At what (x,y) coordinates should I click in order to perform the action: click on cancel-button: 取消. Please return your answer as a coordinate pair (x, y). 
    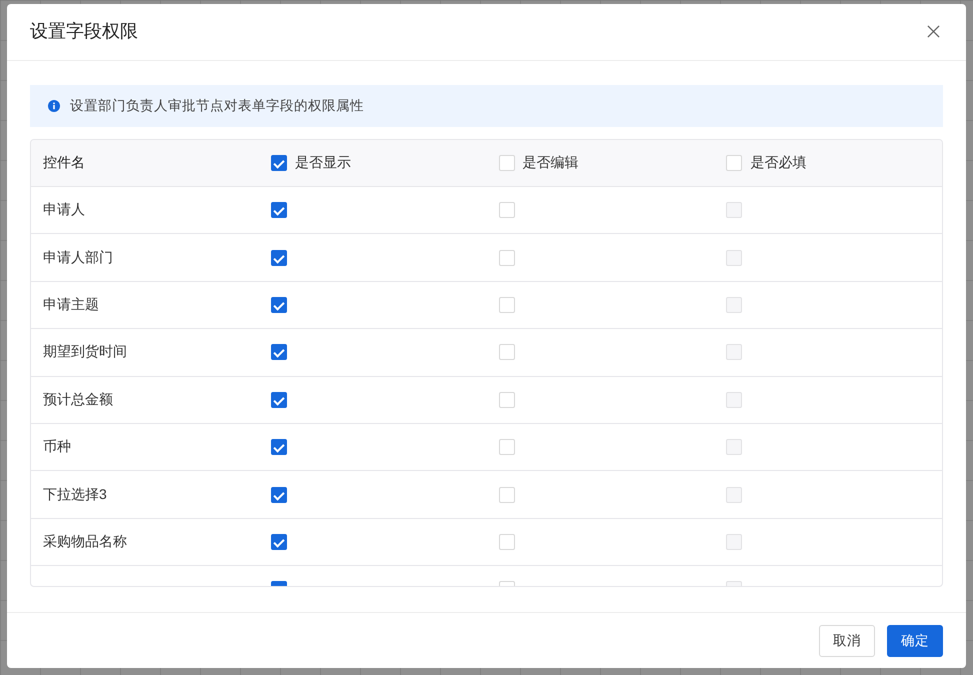
    Looking at the image, I should click on (847, 641).